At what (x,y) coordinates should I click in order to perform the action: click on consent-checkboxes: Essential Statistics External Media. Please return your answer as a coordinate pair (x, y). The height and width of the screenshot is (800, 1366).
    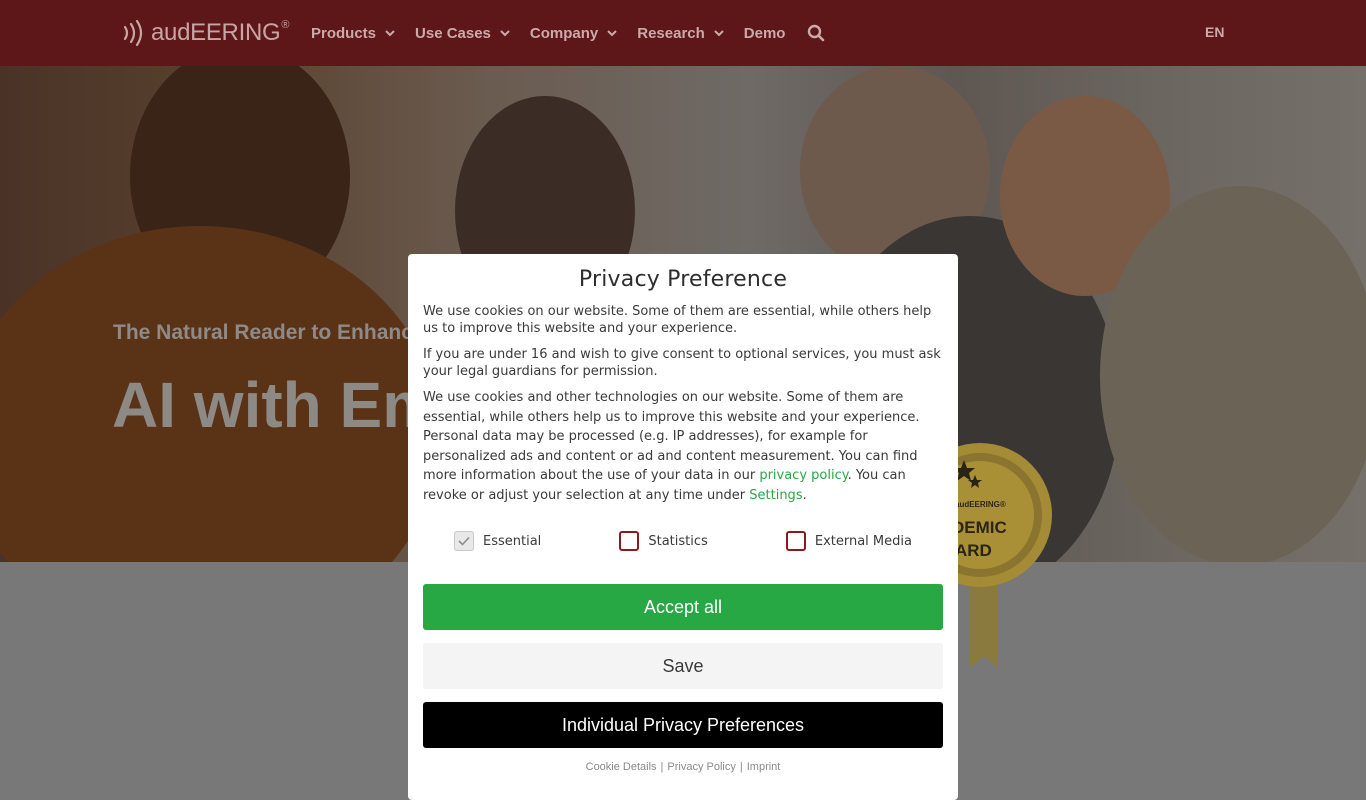
    Looking at the image, I should click on (683, 541).